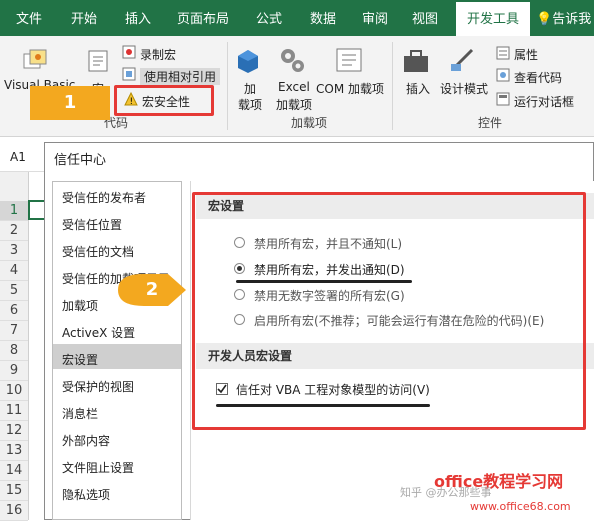 This screenshot has width=594, height=521. What do you see at coordinates (503, 75) in the screenshot?
I see `view-code-icon` at bounding box center [503, 75].